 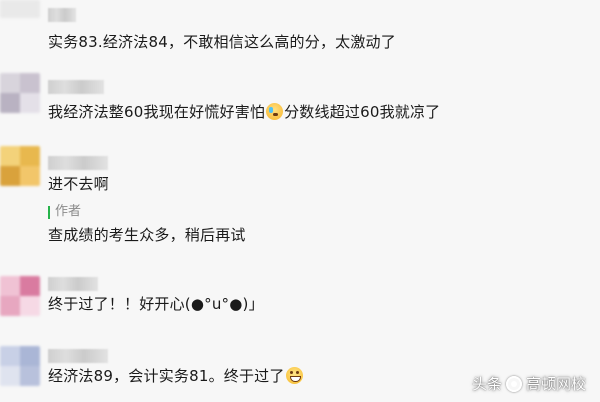 What do you see at coordinates (300, 298) in the screenshot?
I see `comment-item: 终于过了！！好开心(●°u°●)」` at bounding box center [300, 298].